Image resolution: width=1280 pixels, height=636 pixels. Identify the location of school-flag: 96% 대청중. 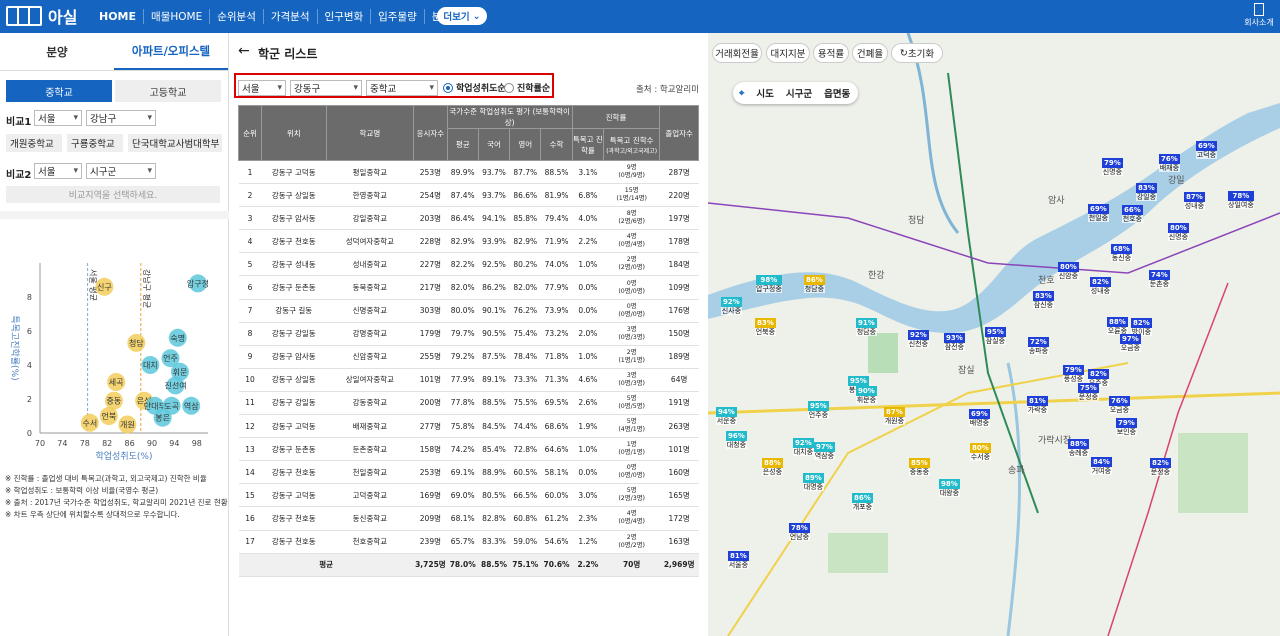
(736, 440).